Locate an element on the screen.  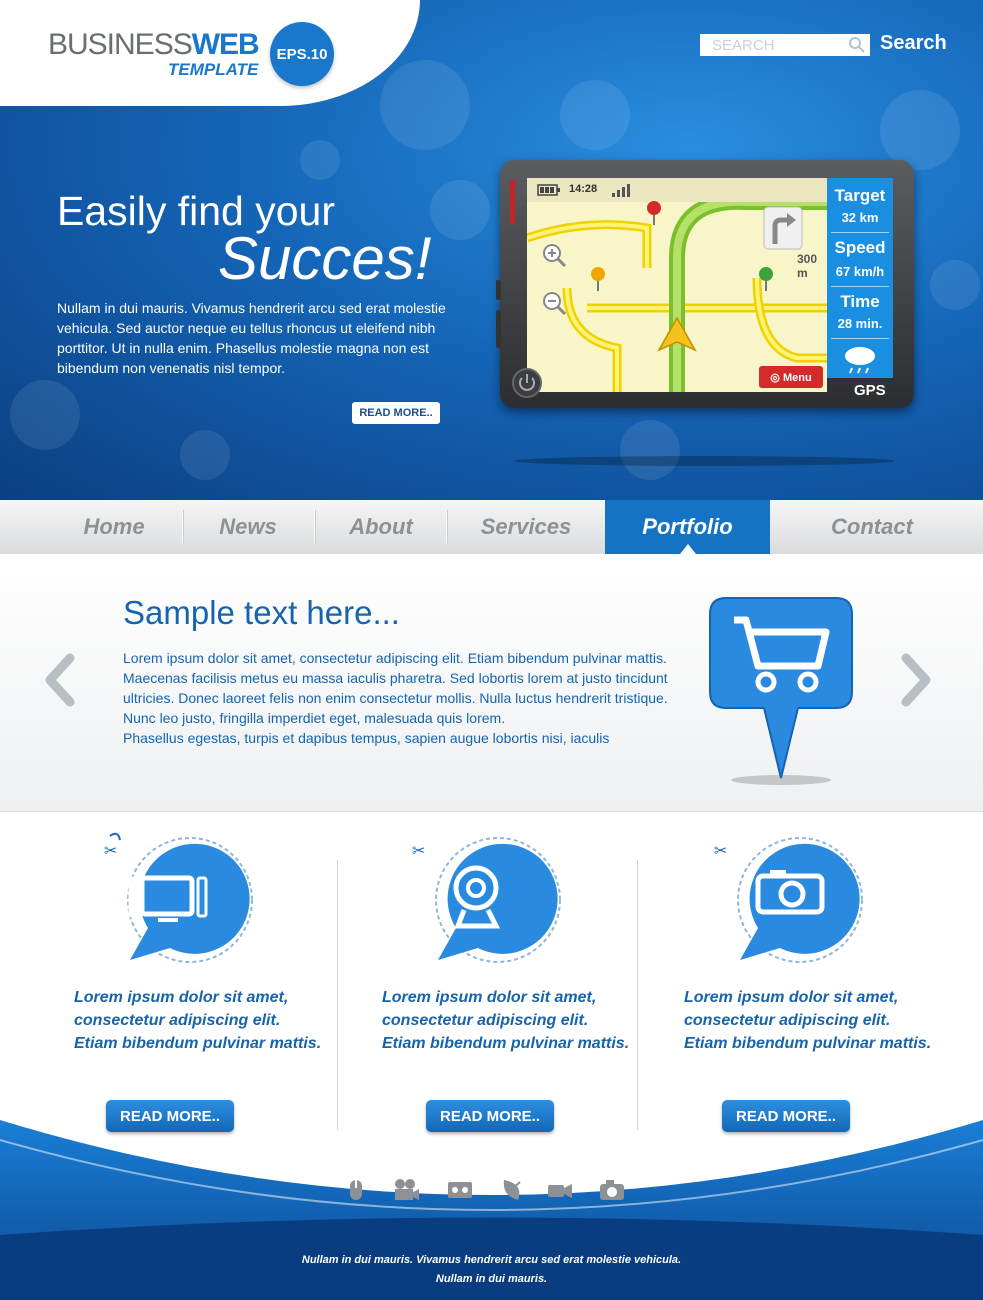
monitor-icon: ✂ is located at coordinates (185, 905).